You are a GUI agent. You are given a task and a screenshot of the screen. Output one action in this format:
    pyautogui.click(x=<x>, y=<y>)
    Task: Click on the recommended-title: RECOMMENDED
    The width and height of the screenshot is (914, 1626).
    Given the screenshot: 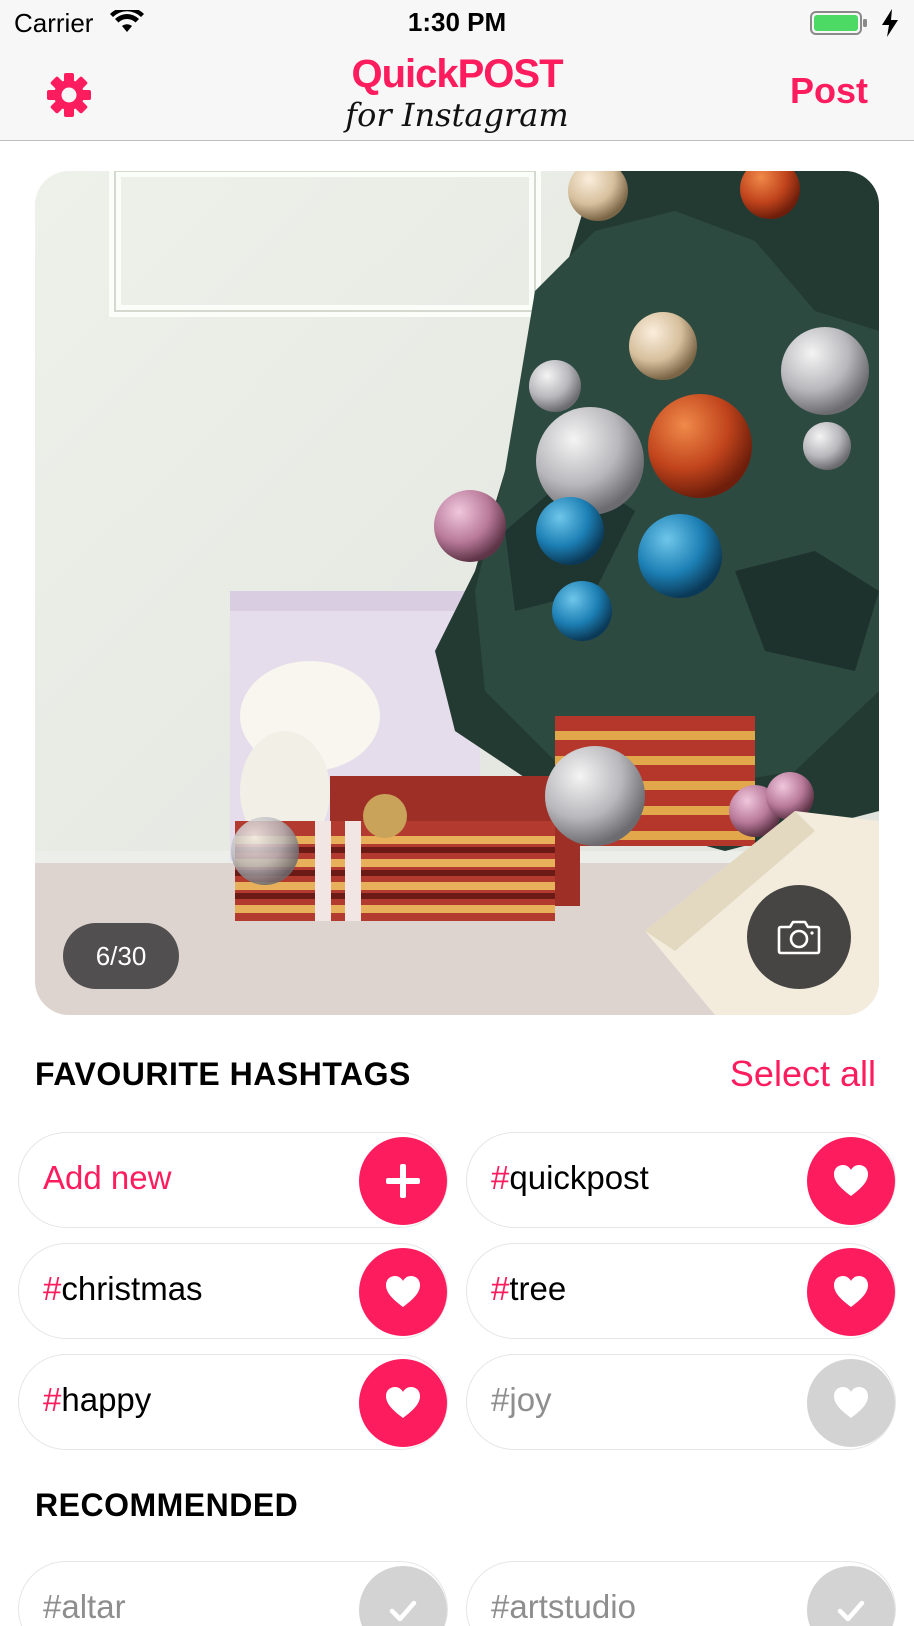 What is the action you would take?
    pyautogui.click(x=167, y=1505)
    